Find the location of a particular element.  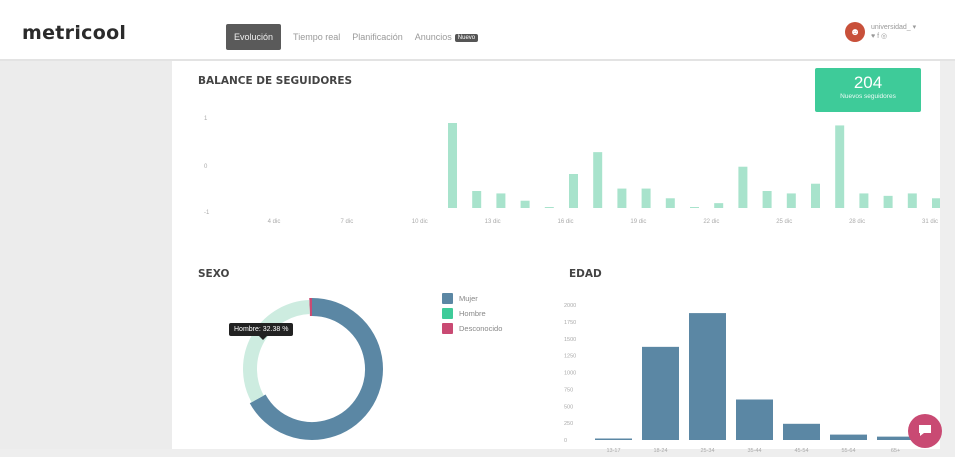

legend-label: Desconocido is located at coordinates (480, 328).